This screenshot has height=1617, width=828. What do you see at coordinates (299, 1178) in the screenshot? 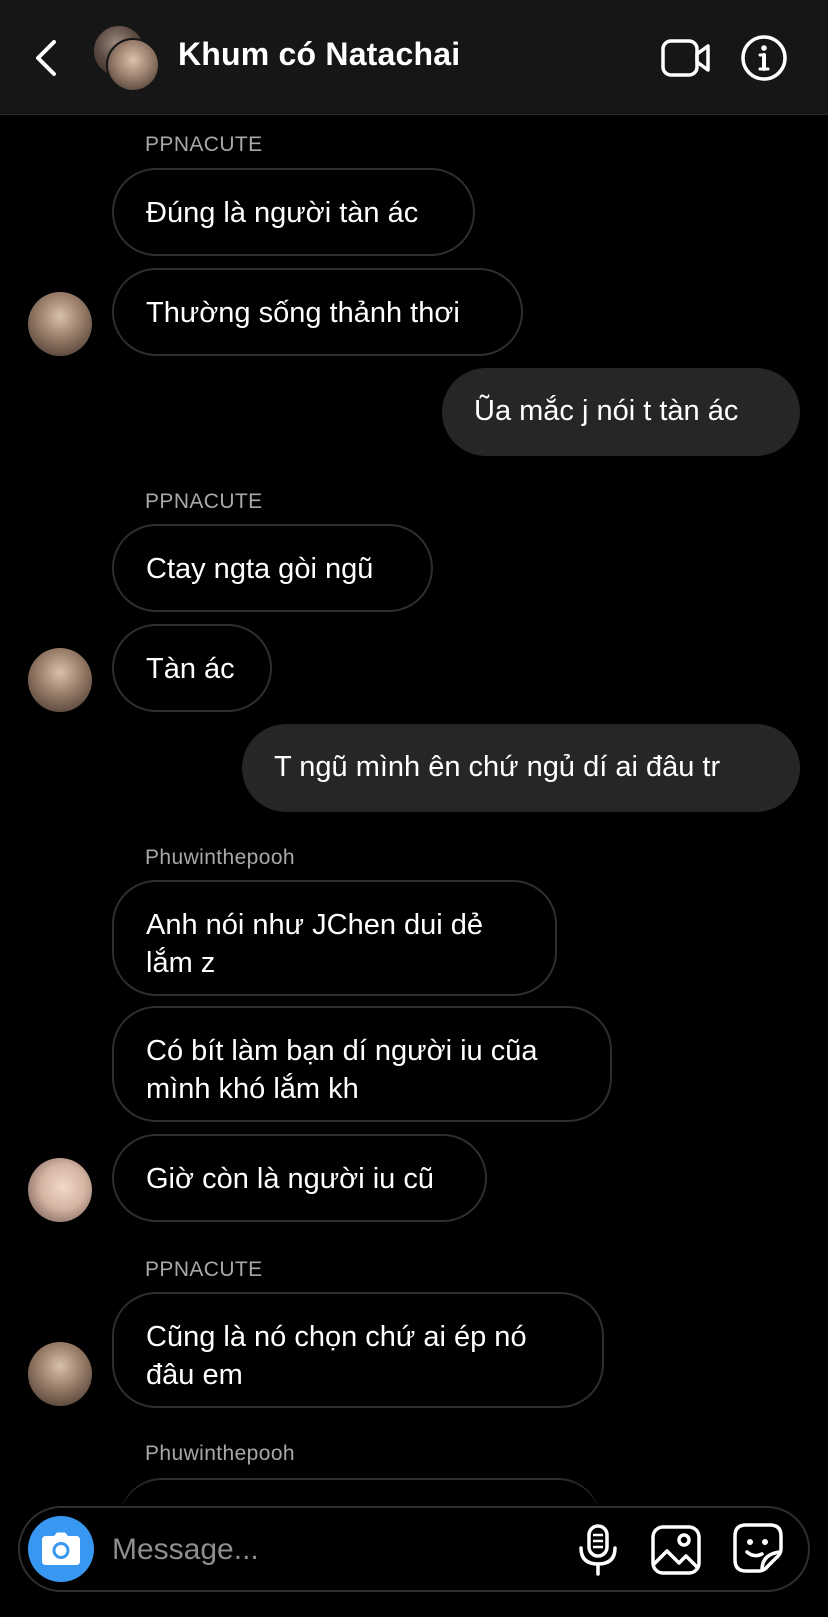
I see `incoming-message: Giờ còn là người iu cũ` at bounding box center [299, 1178].